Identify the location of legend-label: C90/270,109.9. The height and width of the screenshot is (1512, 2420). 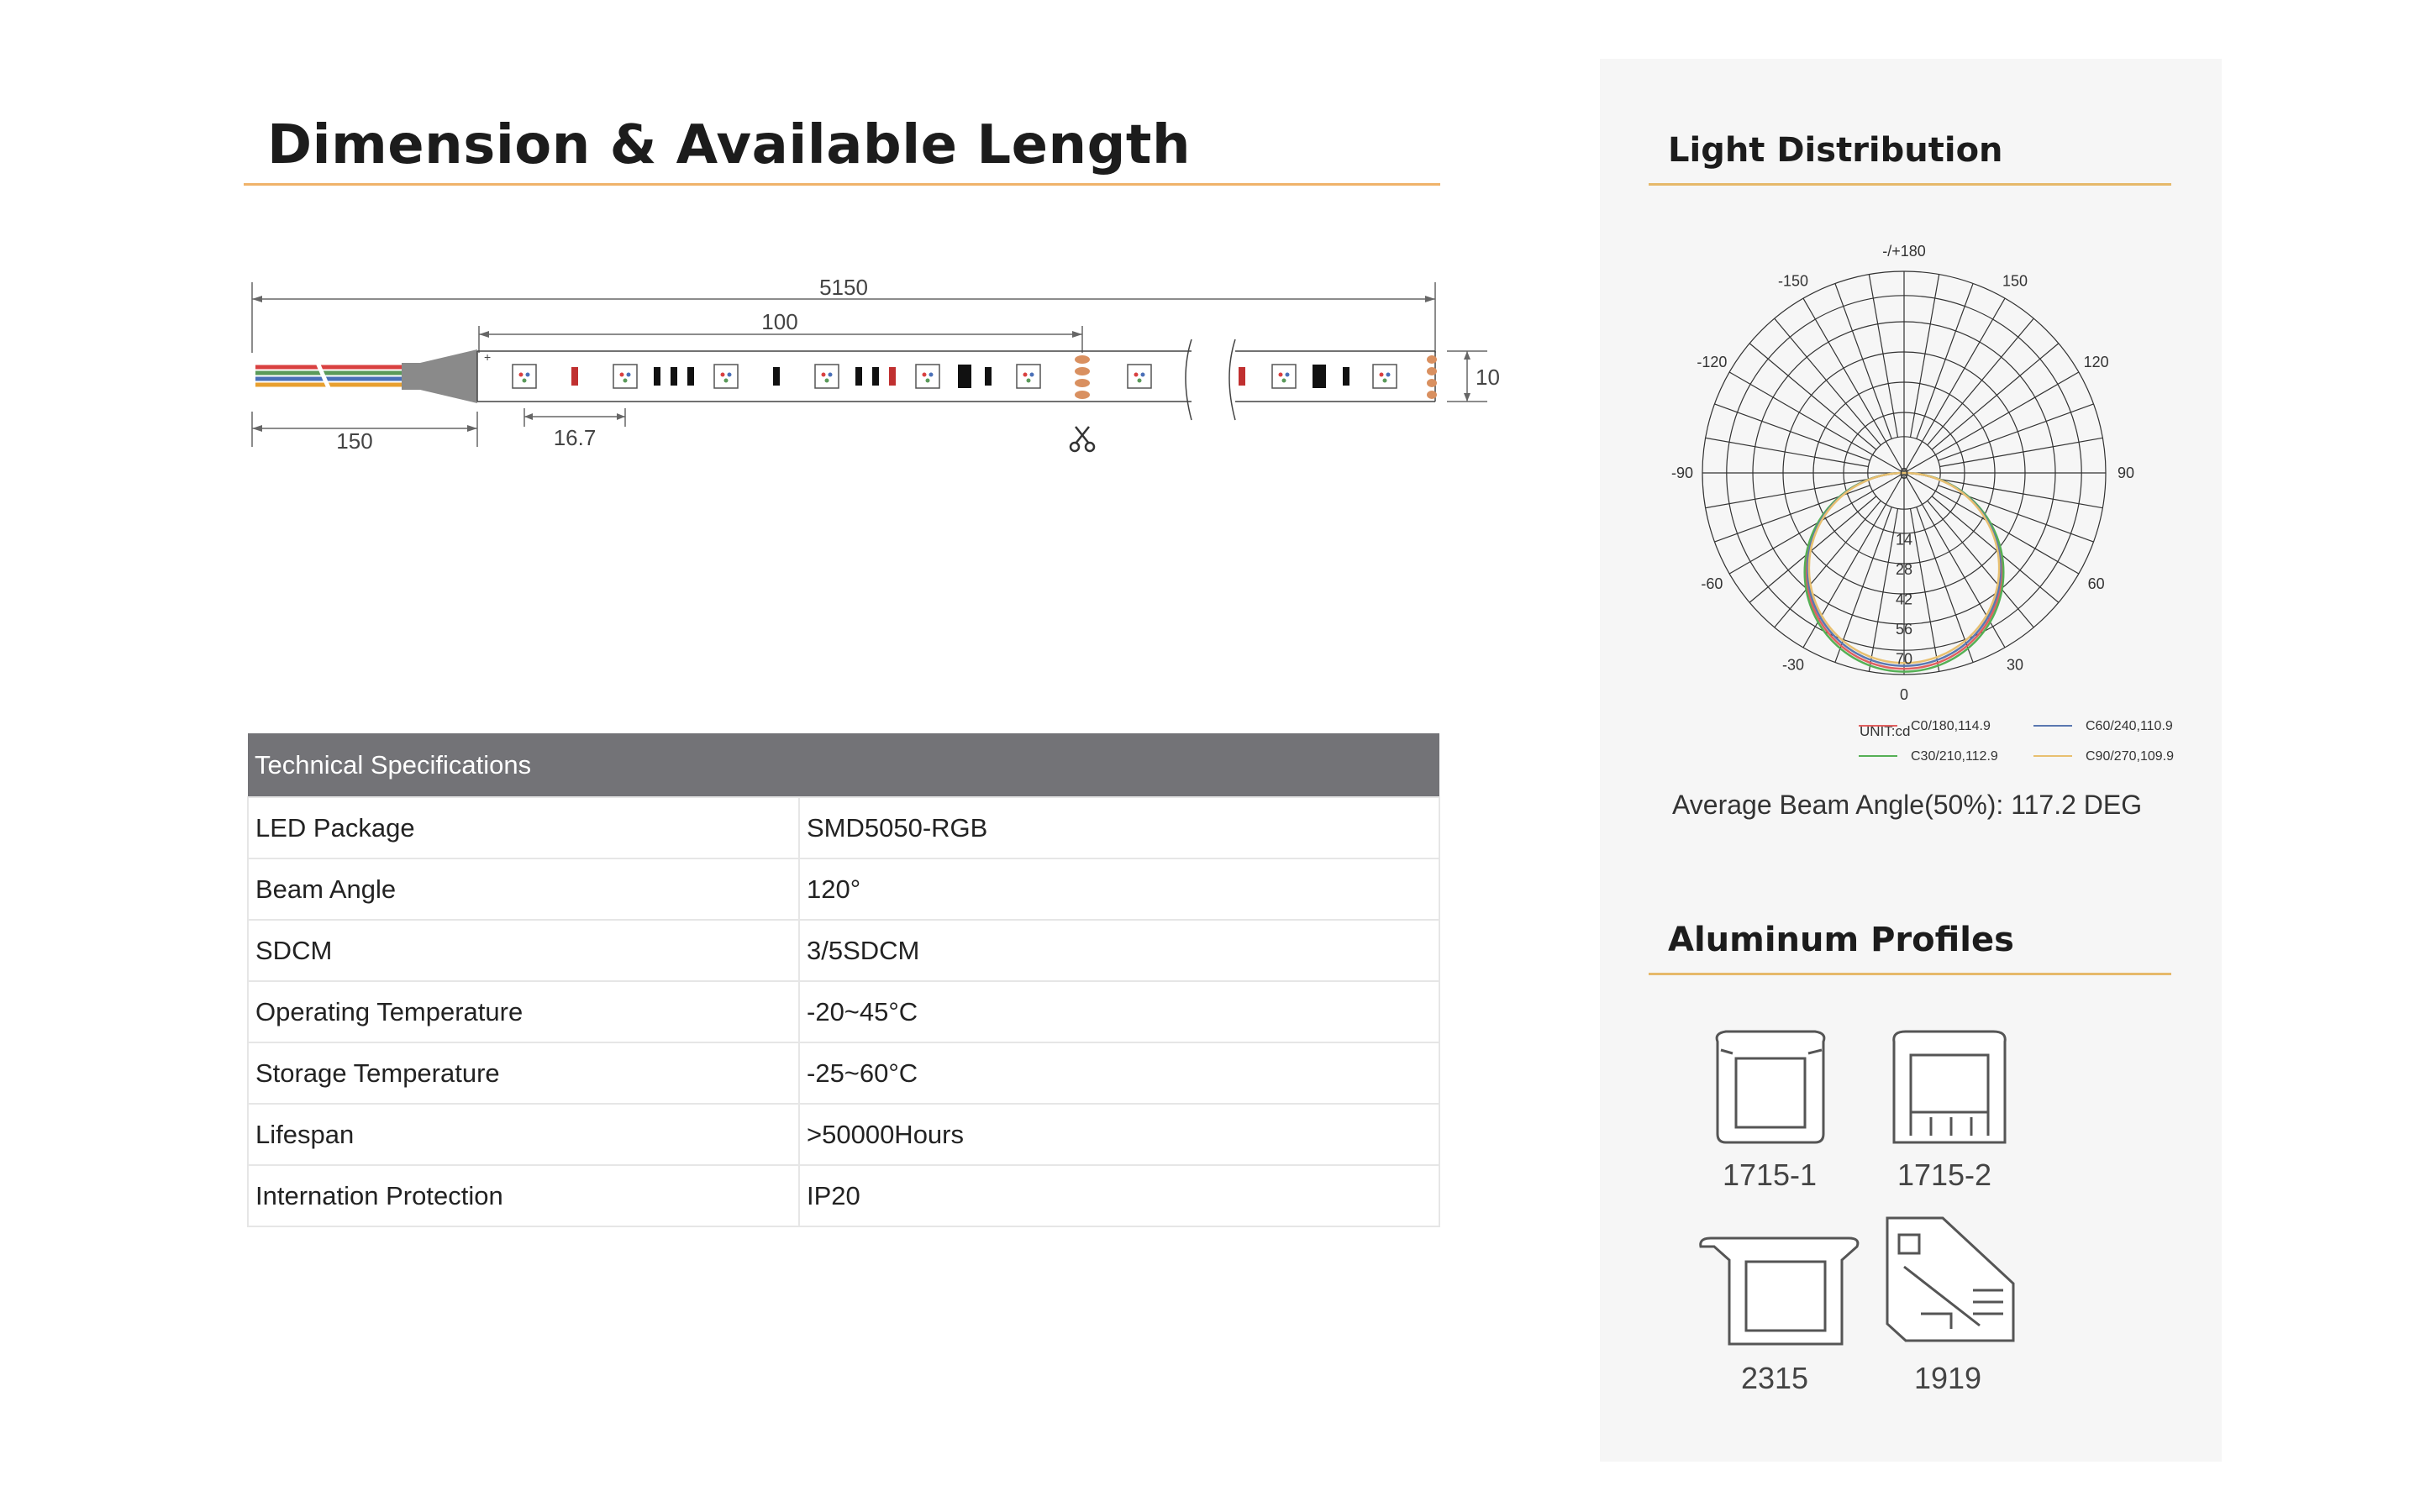
(2130, 756).